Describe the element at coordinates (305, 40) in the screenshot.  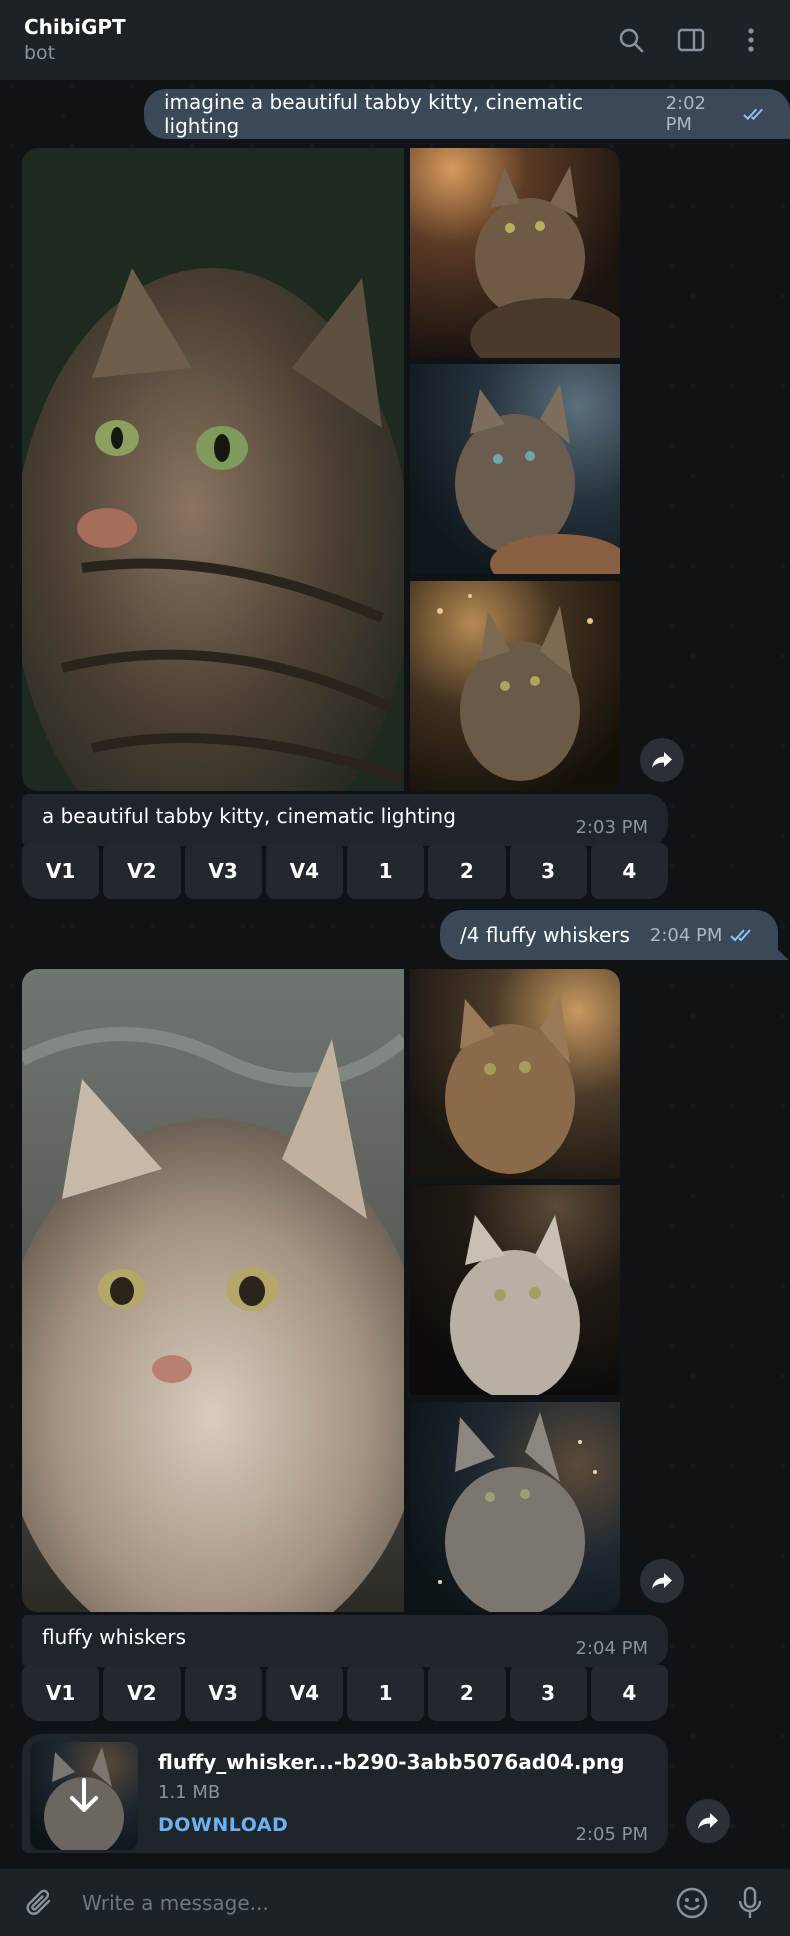
I see `chat-title-block: ChibiGPT bot` at that location.